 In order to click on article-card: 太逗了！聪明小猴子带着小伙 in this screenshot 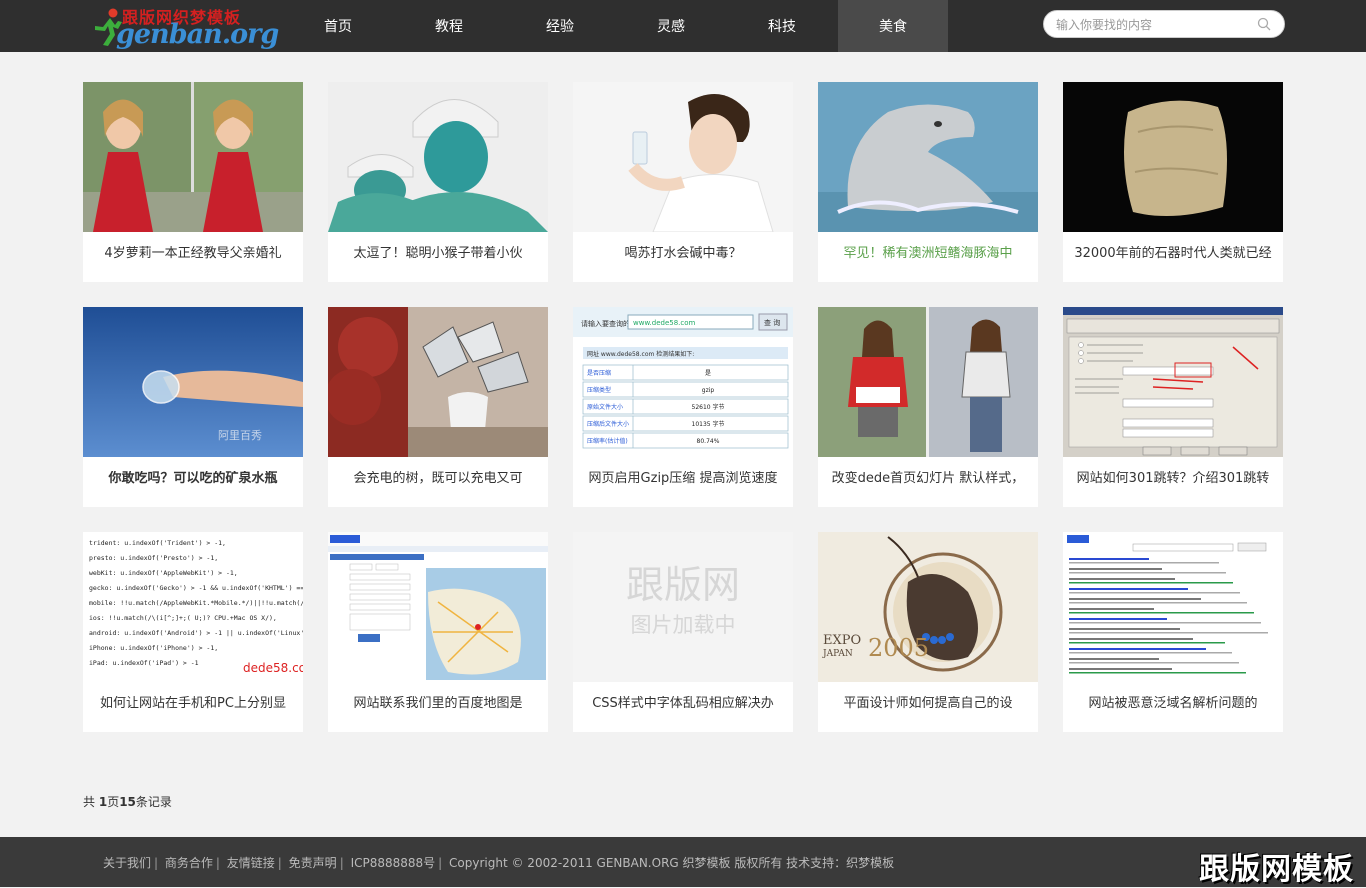, I will do `click(438, 182)`.